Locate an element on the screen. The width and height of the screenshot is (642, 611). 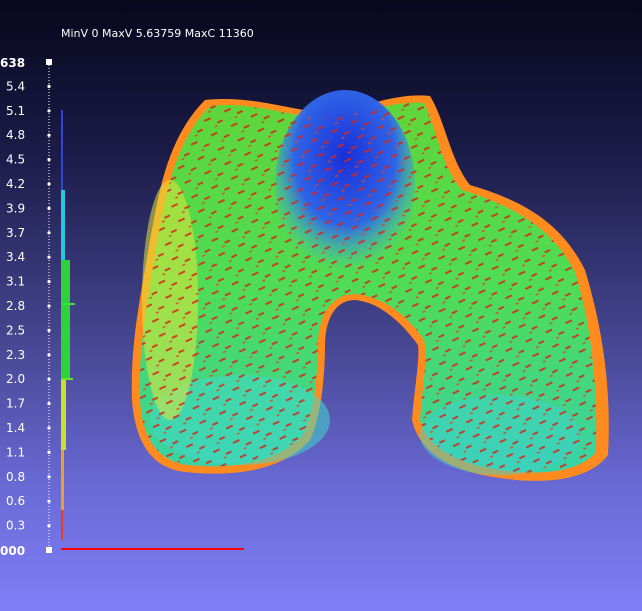
scale-tick-label: 2.3 is located at coordinates (15, 355).